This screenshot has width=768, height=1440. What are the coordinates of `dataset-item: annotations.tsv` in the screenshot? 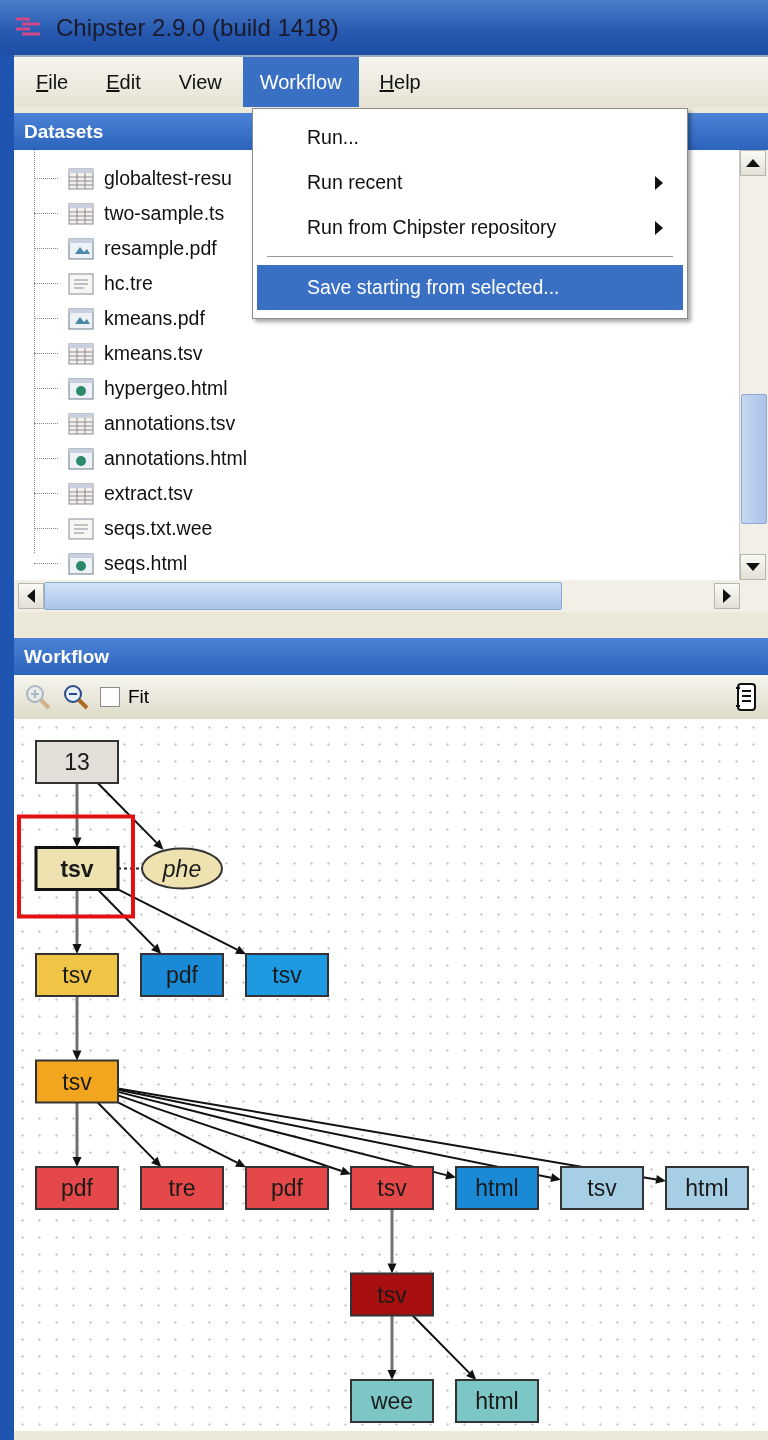 It's located at (170, 423).